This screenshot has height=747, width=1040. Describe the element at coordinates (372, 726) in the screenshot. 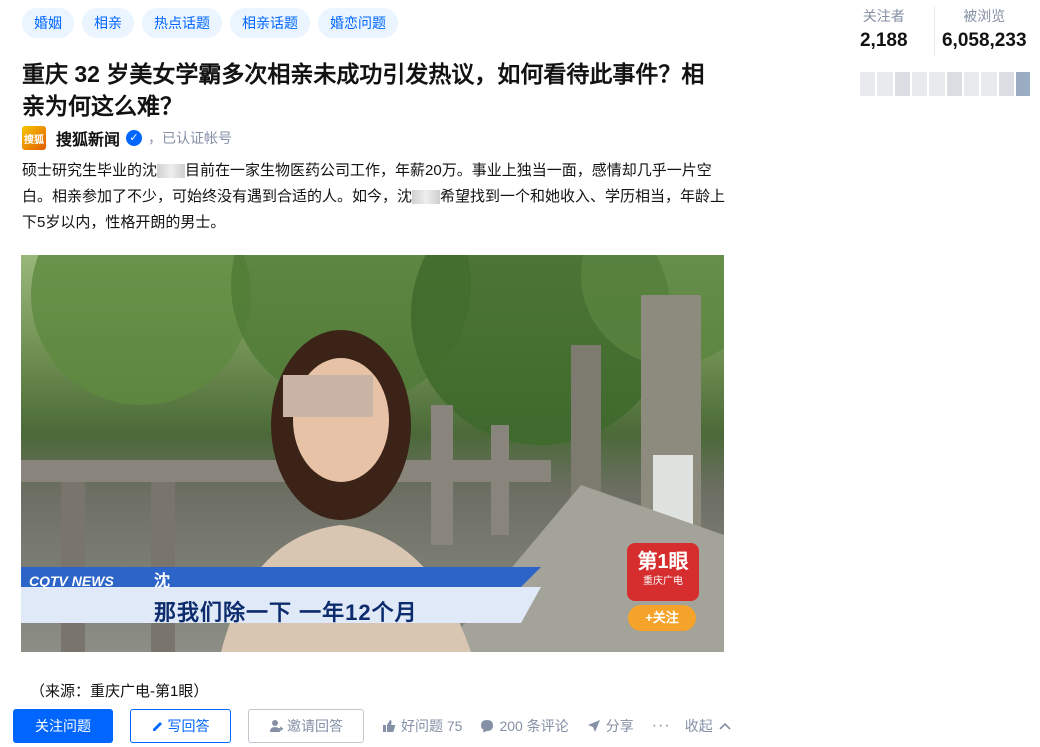

I see `question-action-bar: 关注问题 写回答 邀请回答 好问题 75 200 条评论 分享 ··· 收起` at that location.